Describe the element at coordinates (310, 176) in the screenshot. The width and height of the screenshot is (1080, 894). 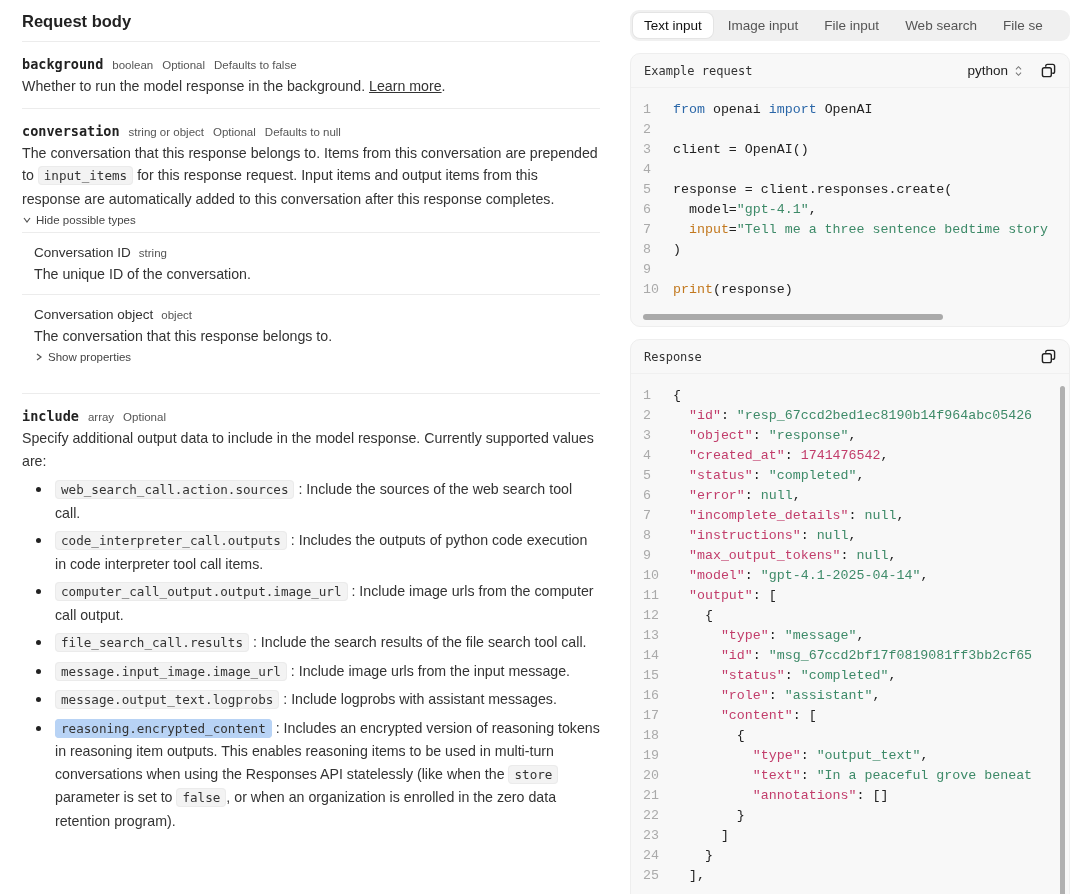
I see `parameter-description: The conversation that this response belongs to. Items from this conversation are prepended to input_items for this response request. Input items and output items from this response are automatically added to this conversation after this response completes.` at that location.